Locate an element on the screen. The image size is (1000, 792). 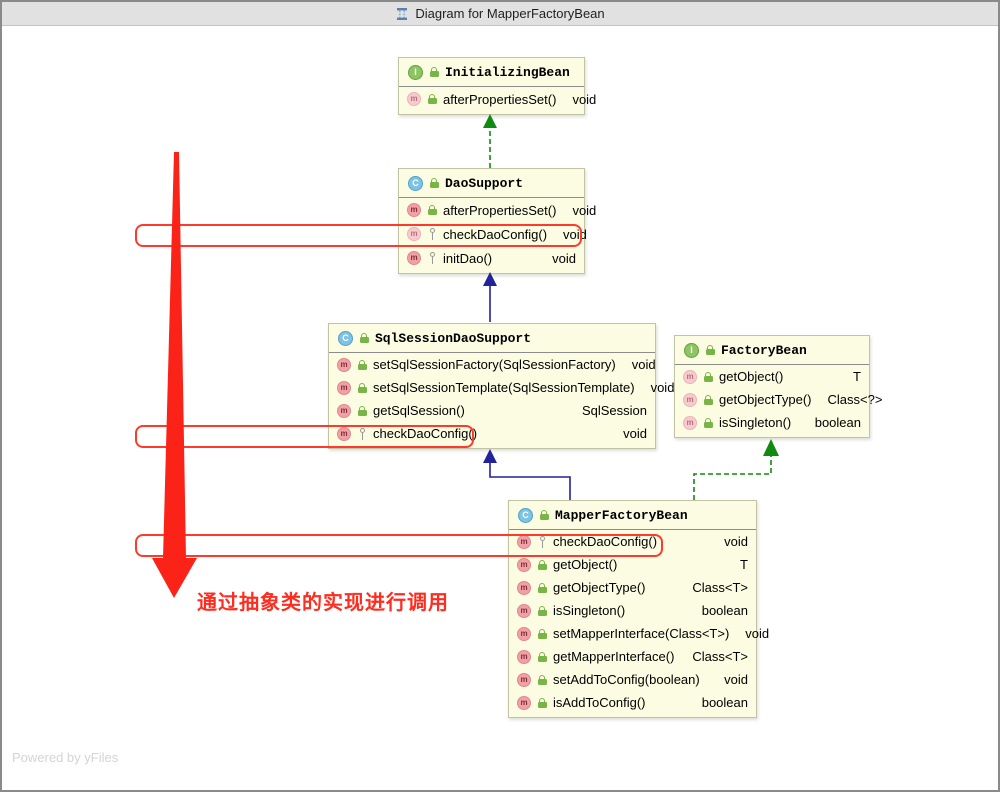
method-row: m getObjectType() Class<?> is located at coordinates (778, 399).